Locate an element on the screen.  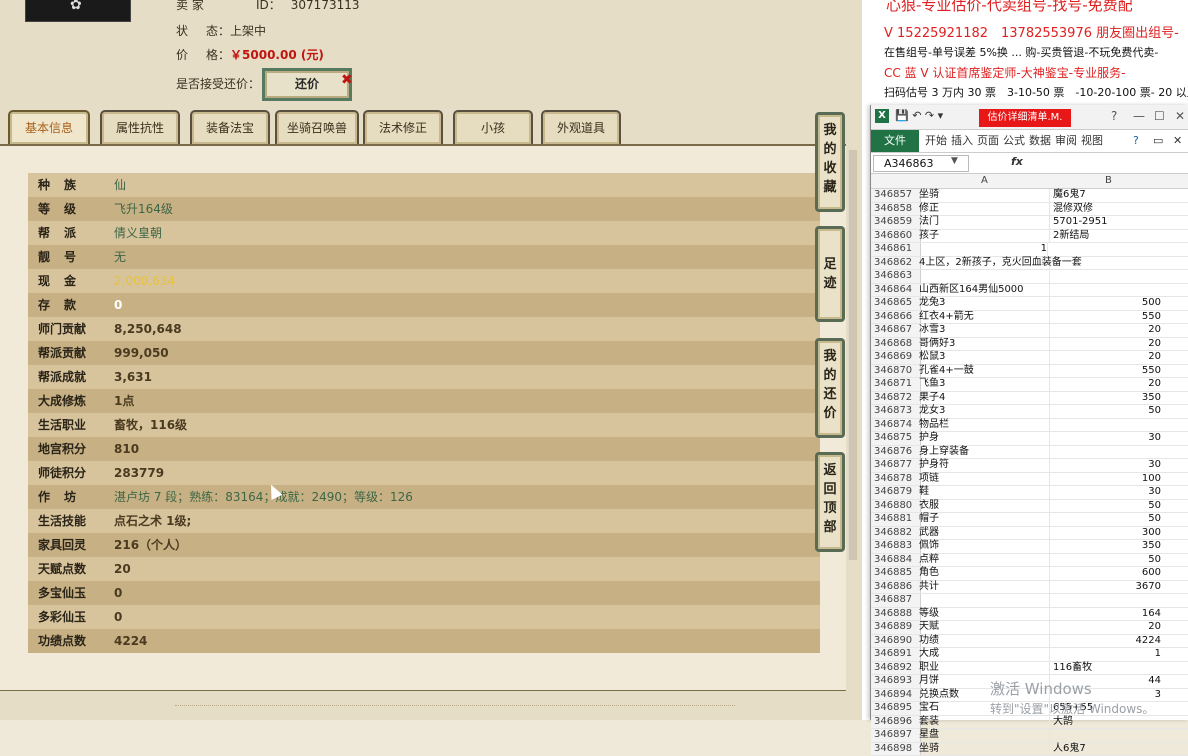
cell-a: 4上区，2新孩子，克火回血装备一套 is located at coordinates (984, 263).